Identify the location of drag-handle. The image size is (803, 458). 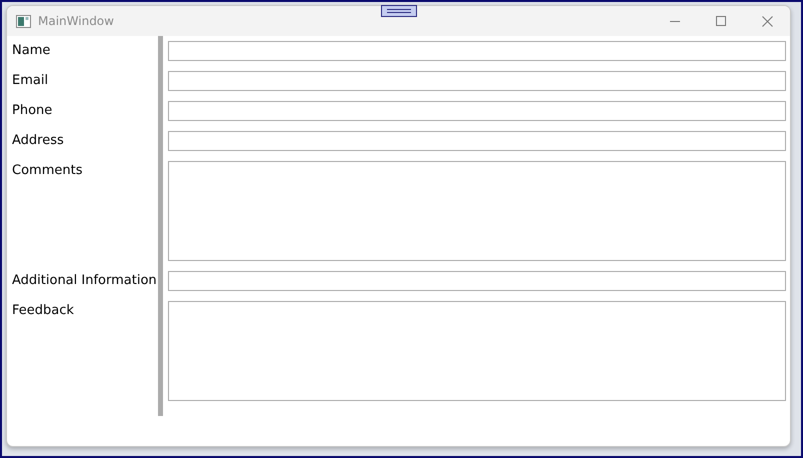
(399, 11).